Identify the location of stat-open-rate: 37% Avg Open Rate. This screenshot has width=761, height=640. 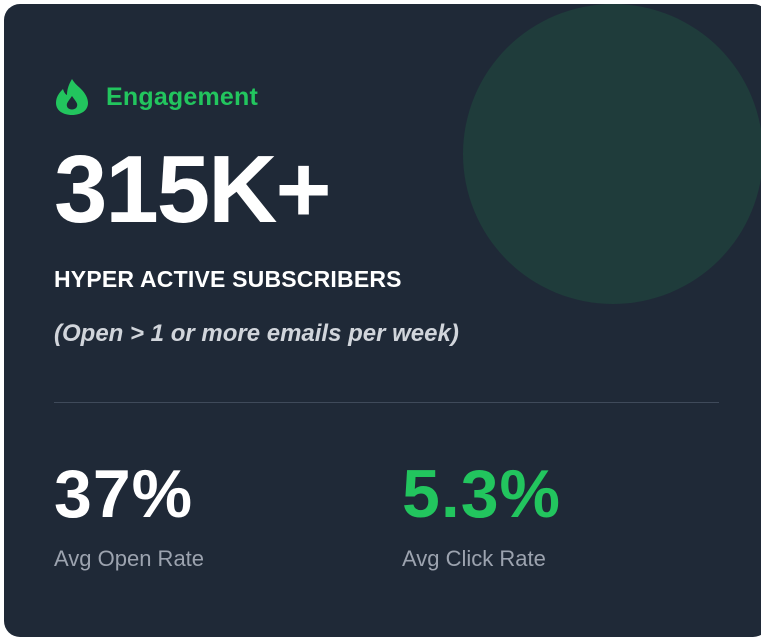
(129, 516).